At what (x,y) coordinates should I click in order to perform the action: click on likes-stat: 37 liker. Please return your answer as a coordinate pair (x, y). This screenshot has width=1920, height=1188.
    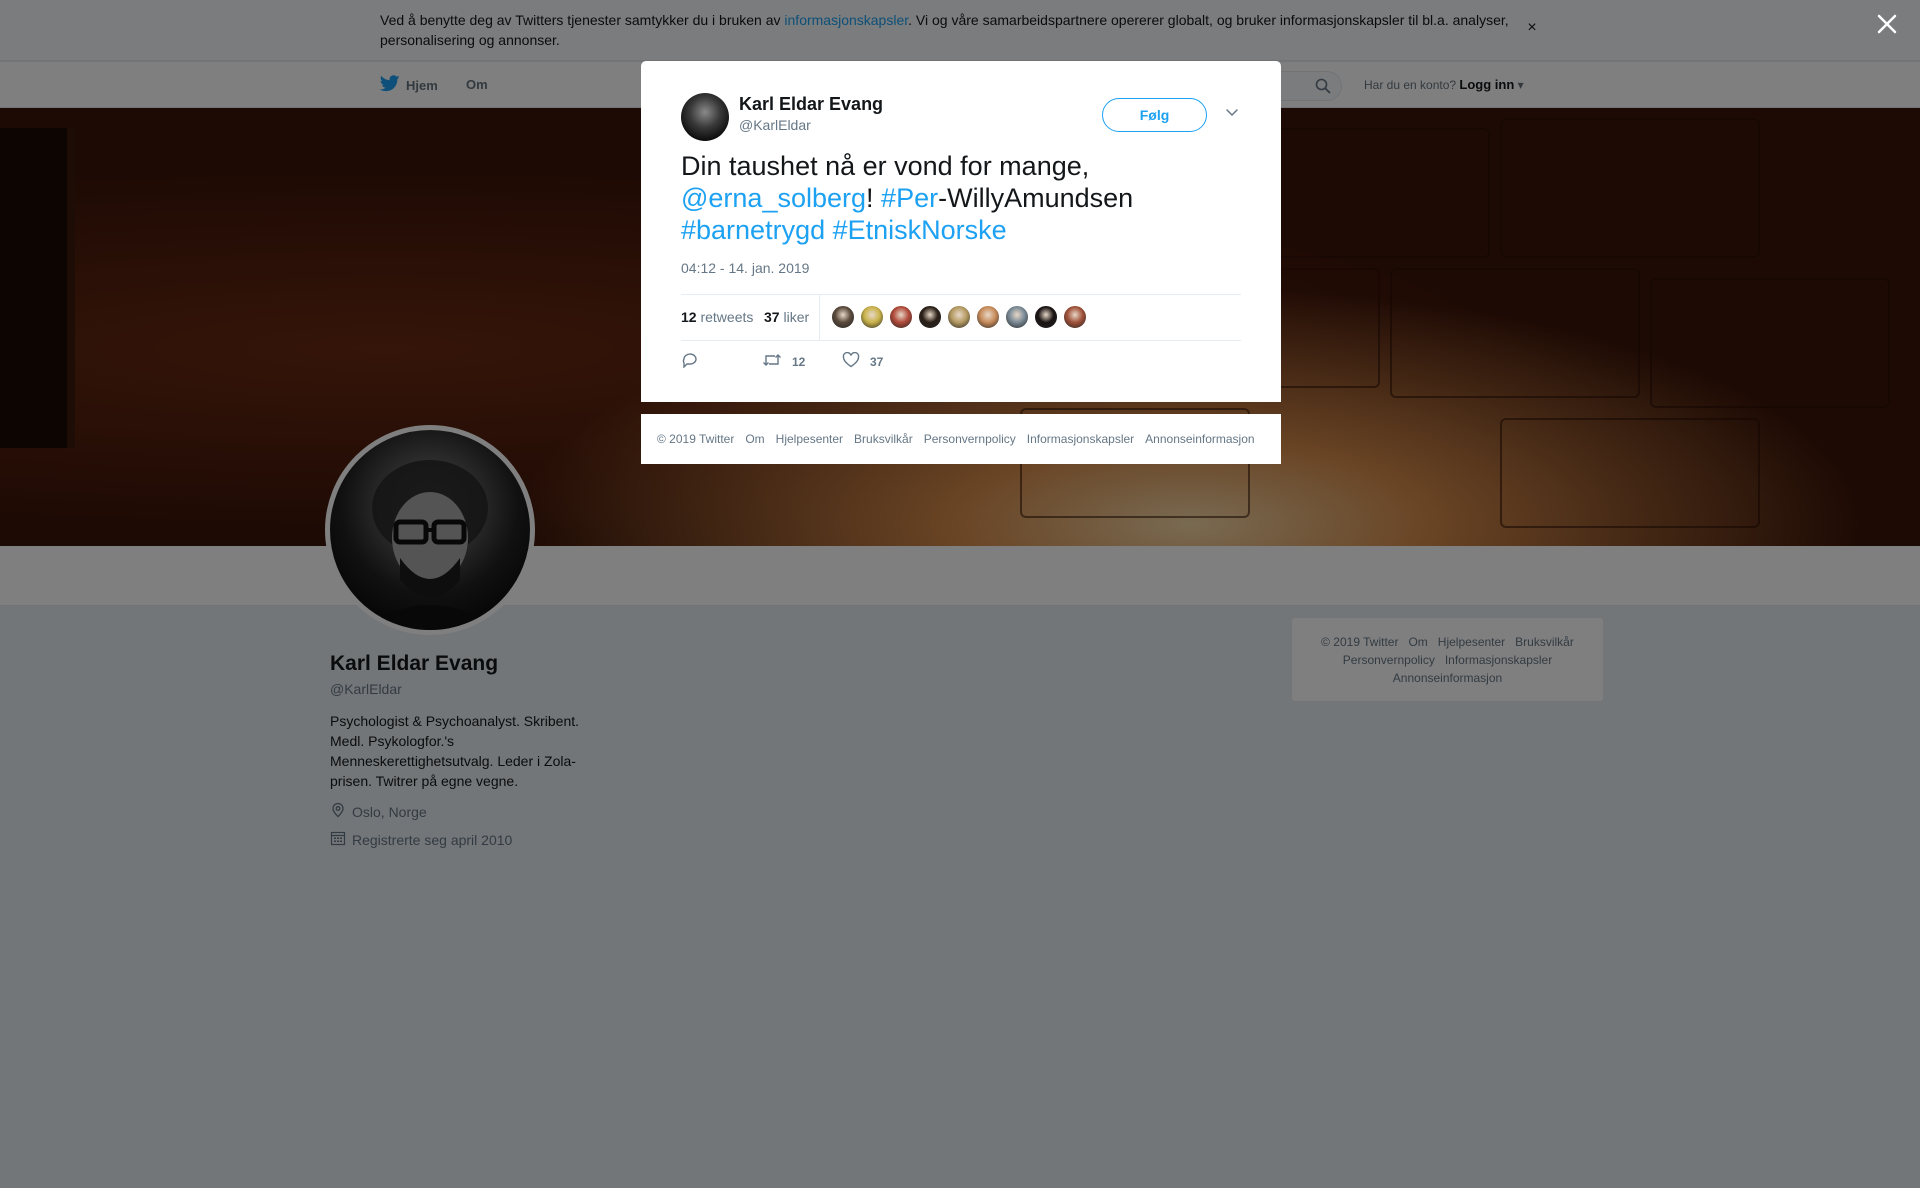
    Looking at the image, I should click on (786, 317).